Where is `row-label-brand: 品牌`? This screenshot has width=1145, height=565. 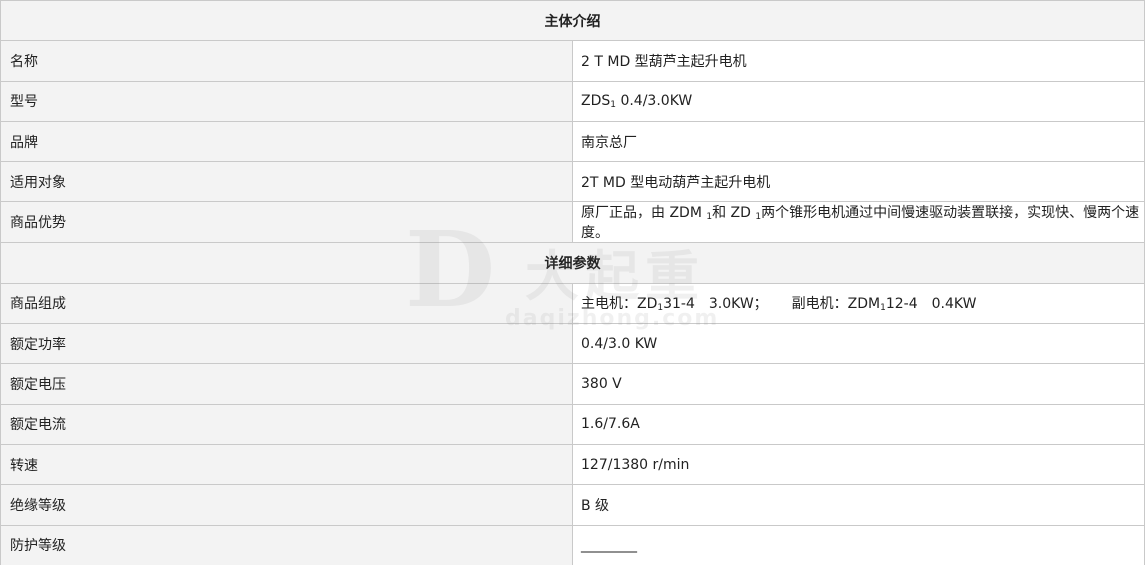
row-label-brand: 品牌 is located at coordinates (286, 141).